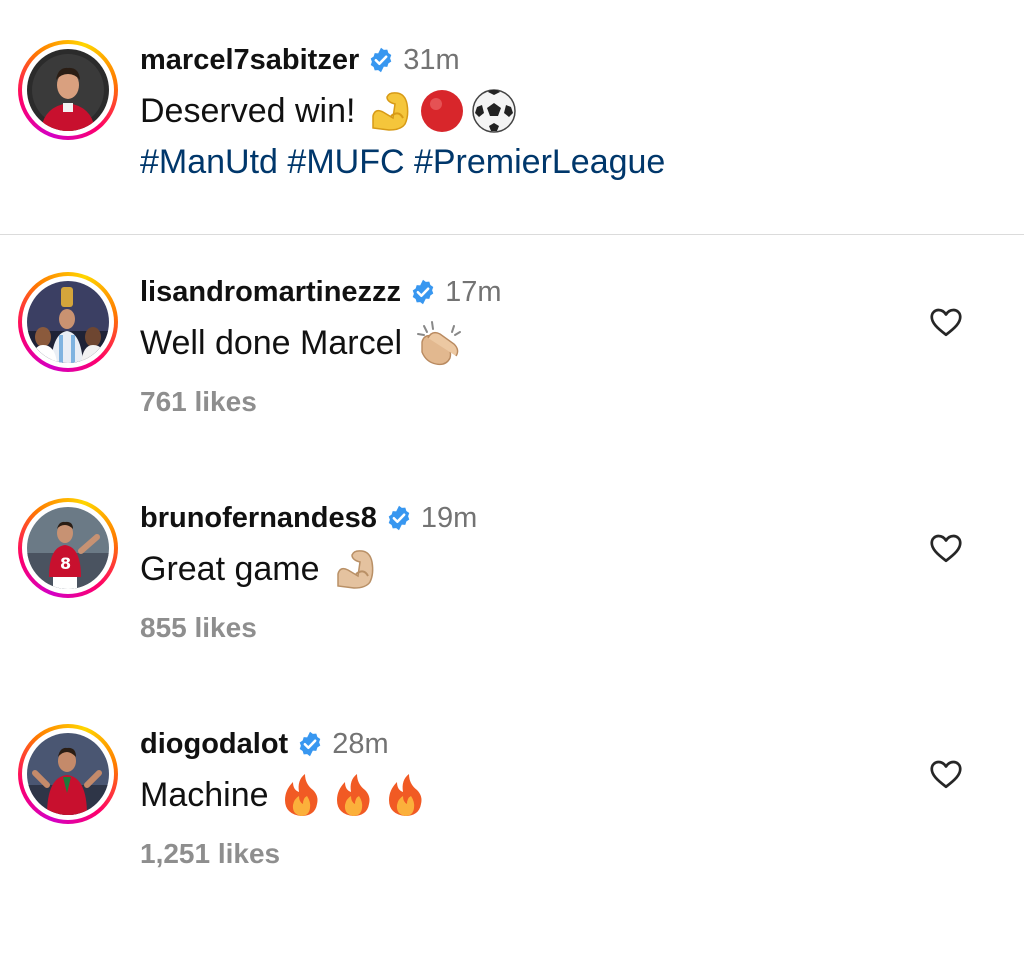 The width and height of the screenshot is (1024, 964). What do you see at coordinates (230, 569) in the screenshot?
I see `comment-text: Great game` at bounding box center [230, 569].